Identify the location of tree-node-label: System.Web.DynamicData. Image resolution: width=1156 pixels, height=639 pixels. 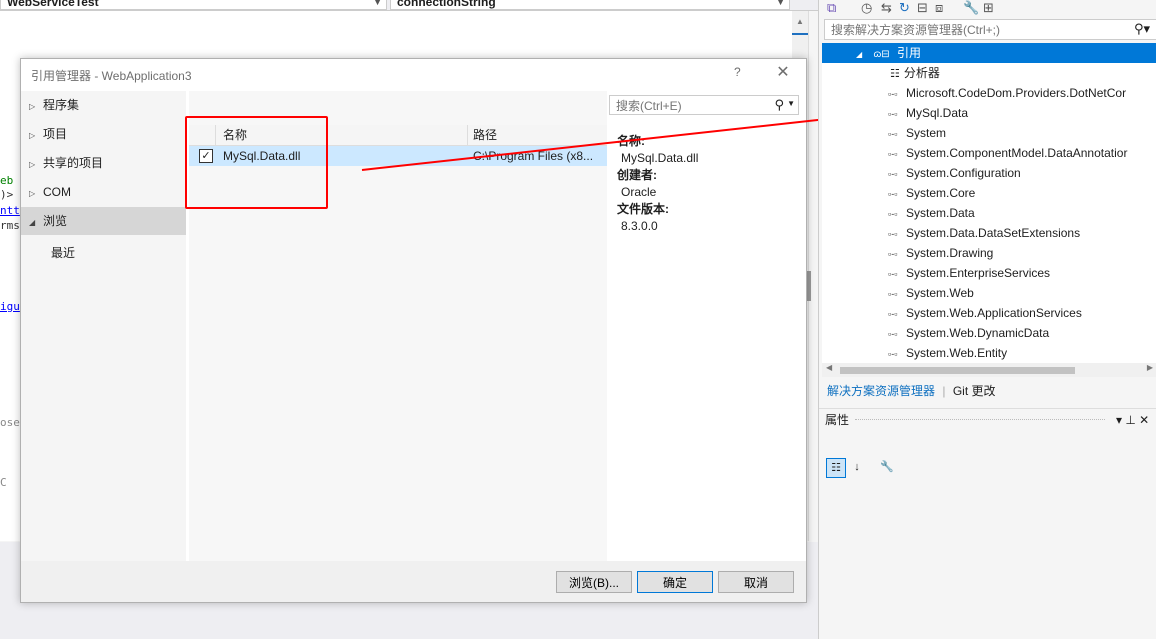
(978, 333).